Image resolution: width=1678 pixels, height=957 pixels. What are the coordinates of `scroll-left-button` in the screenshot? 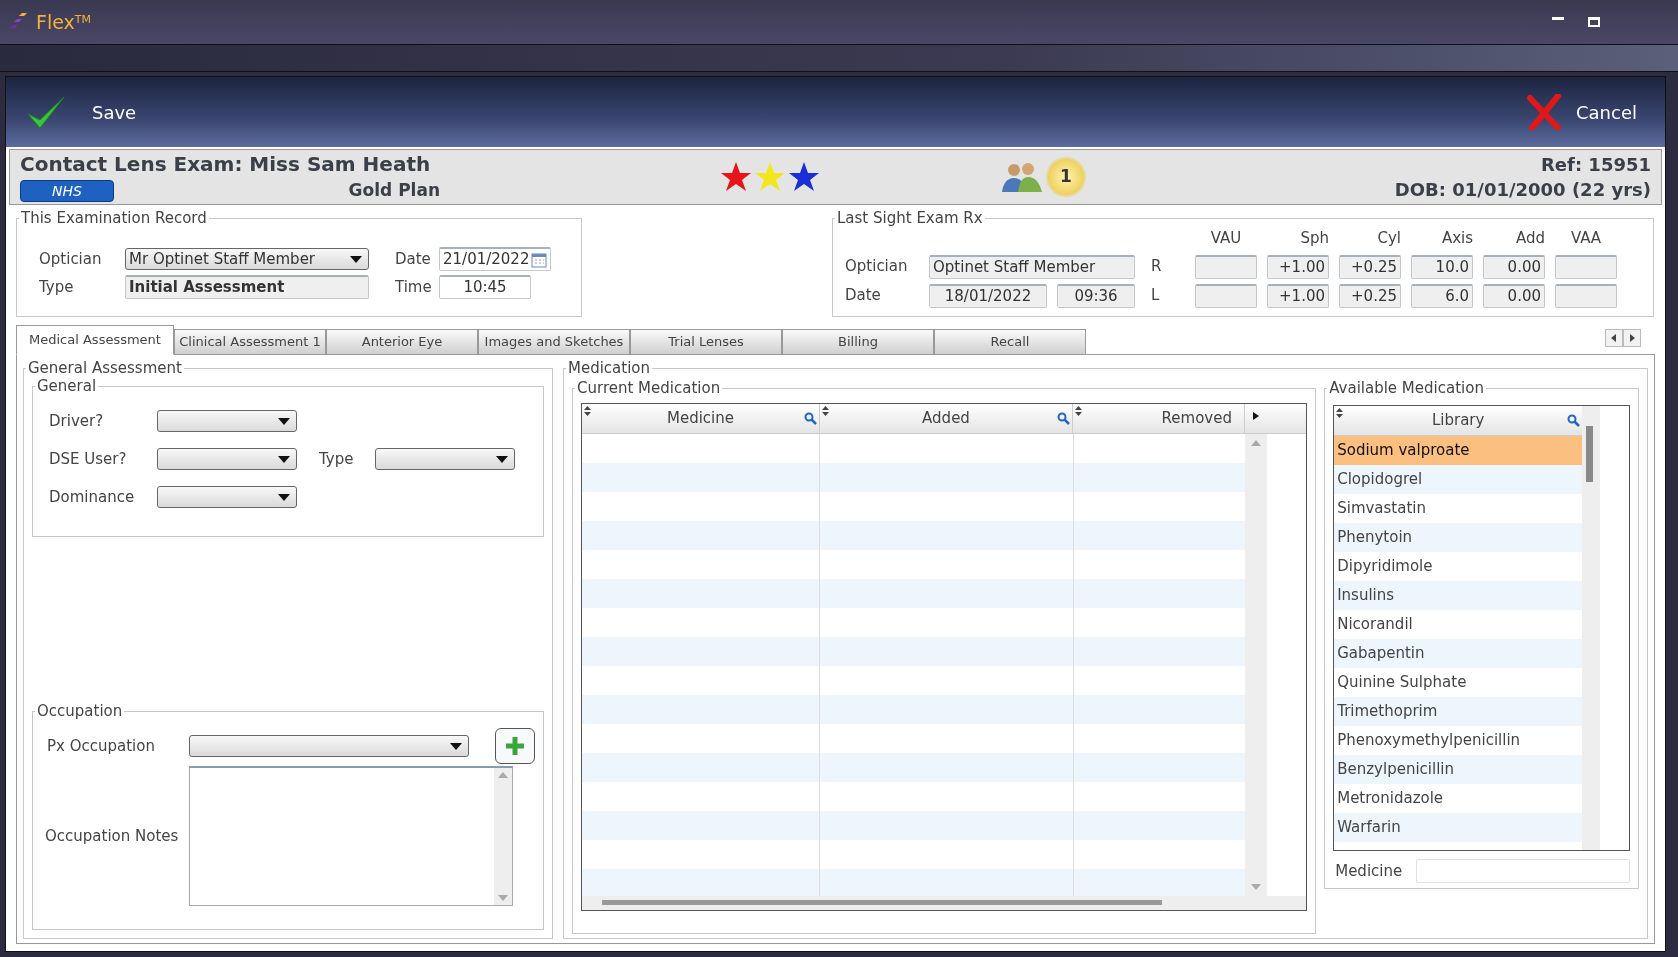 It's located at (1614, 338).